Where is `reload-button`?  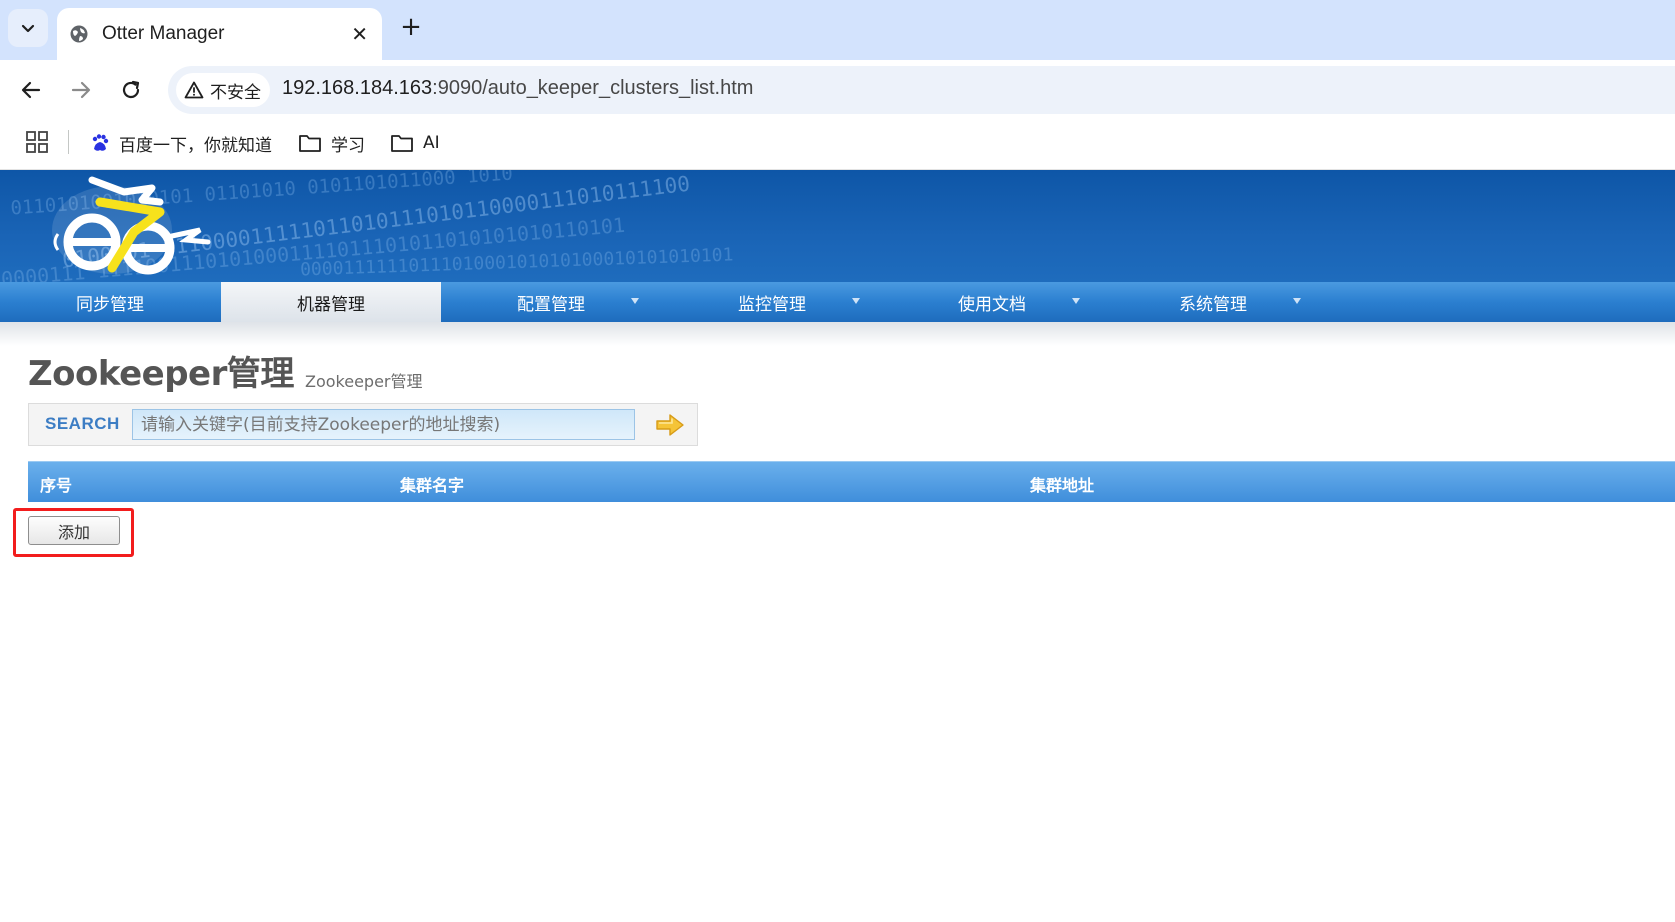
reload-button is located at coordinates (131, 90).